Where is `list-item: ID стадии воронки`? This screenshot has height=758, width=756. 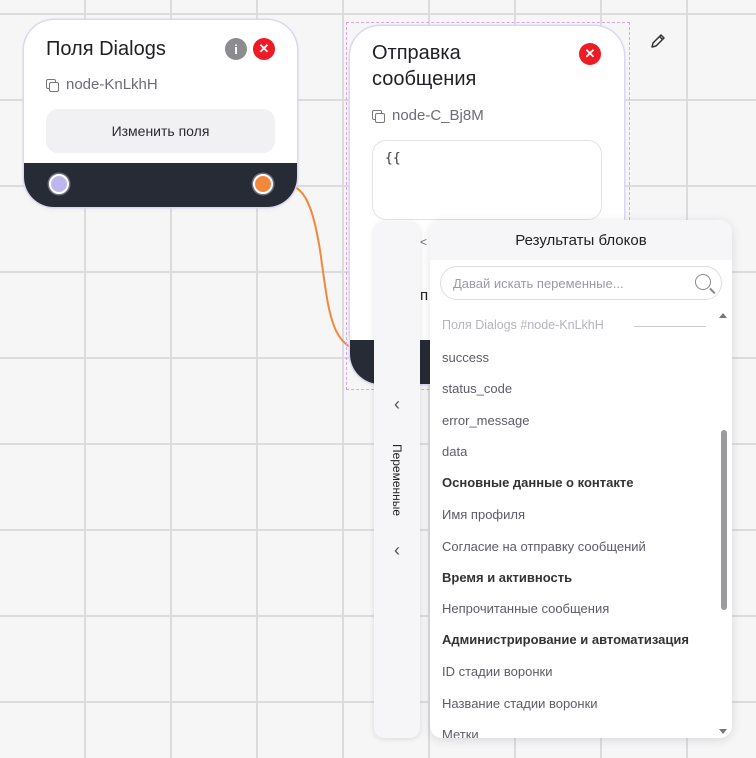
list-item: ID стадии воронки is located at coordinates (497, 671).